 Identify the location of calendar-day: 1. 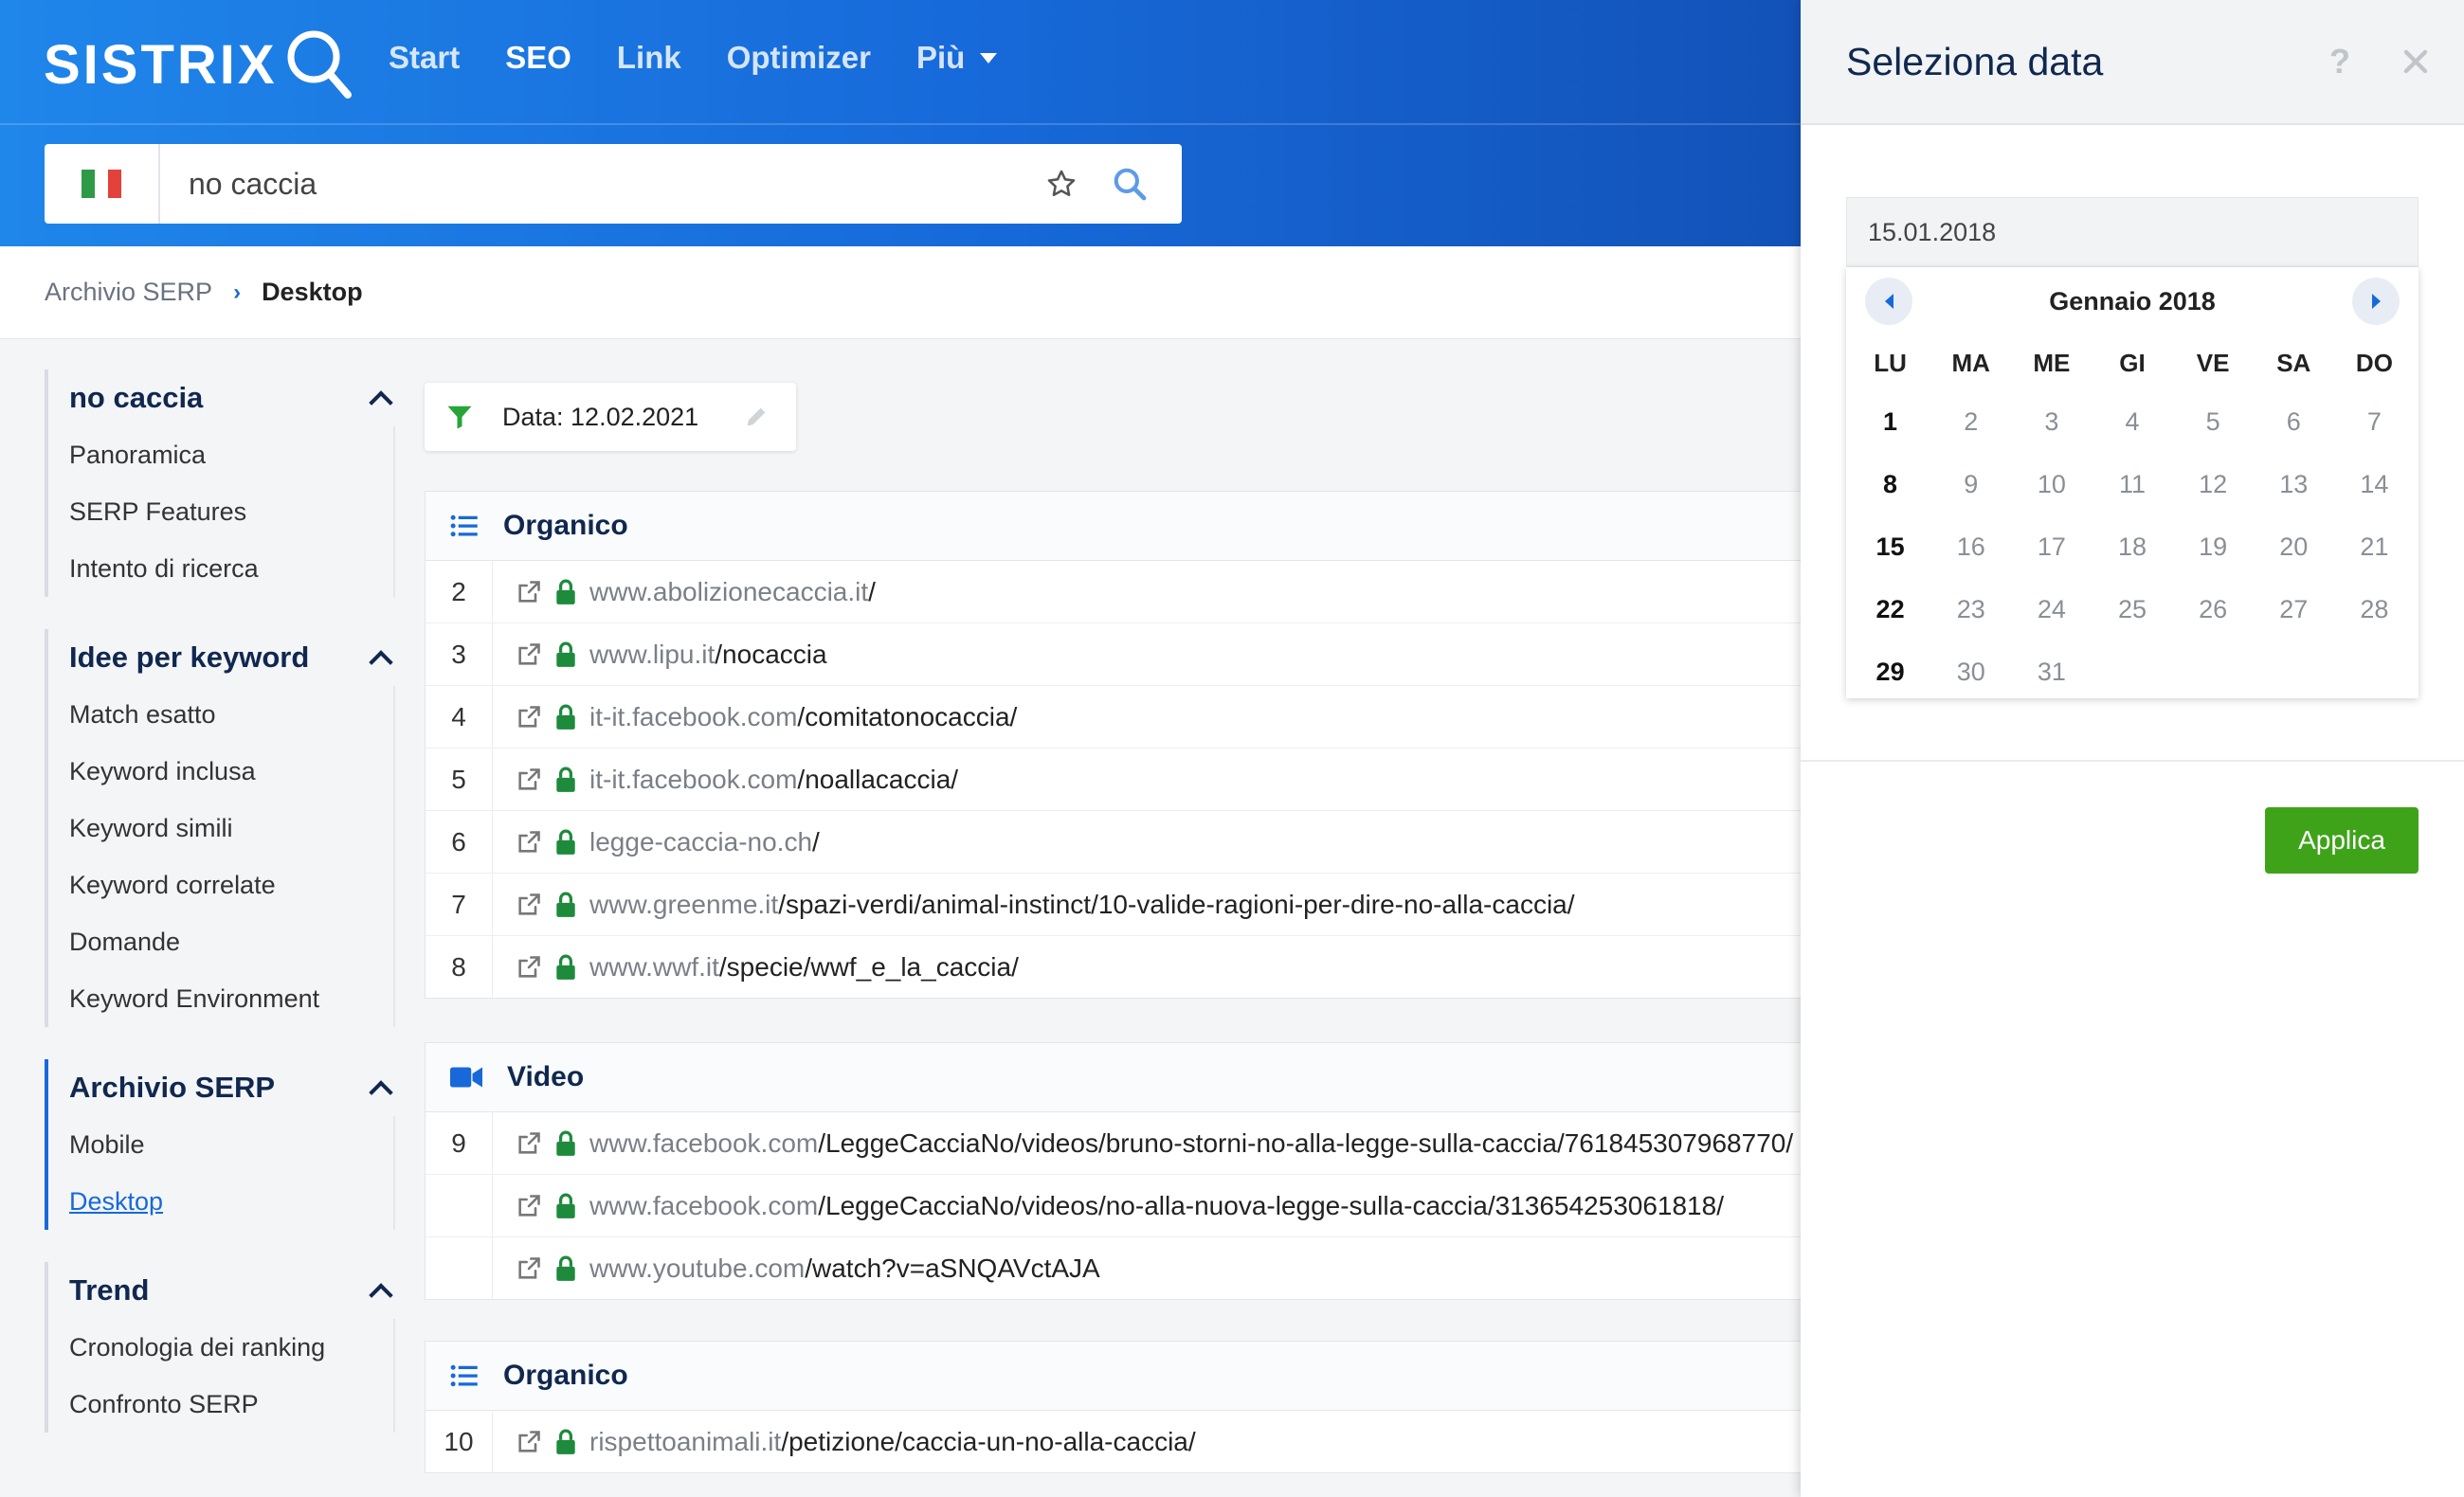
(1890, 421).